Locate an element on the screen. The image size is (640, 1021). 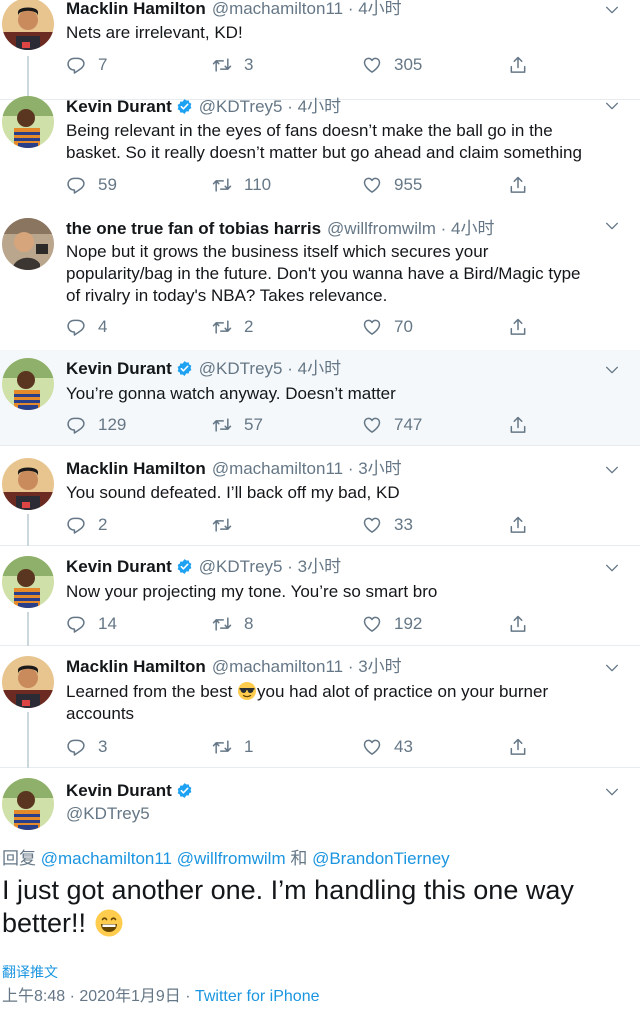
author-handle: @willfromwilm is located at coordinates (381, 228).